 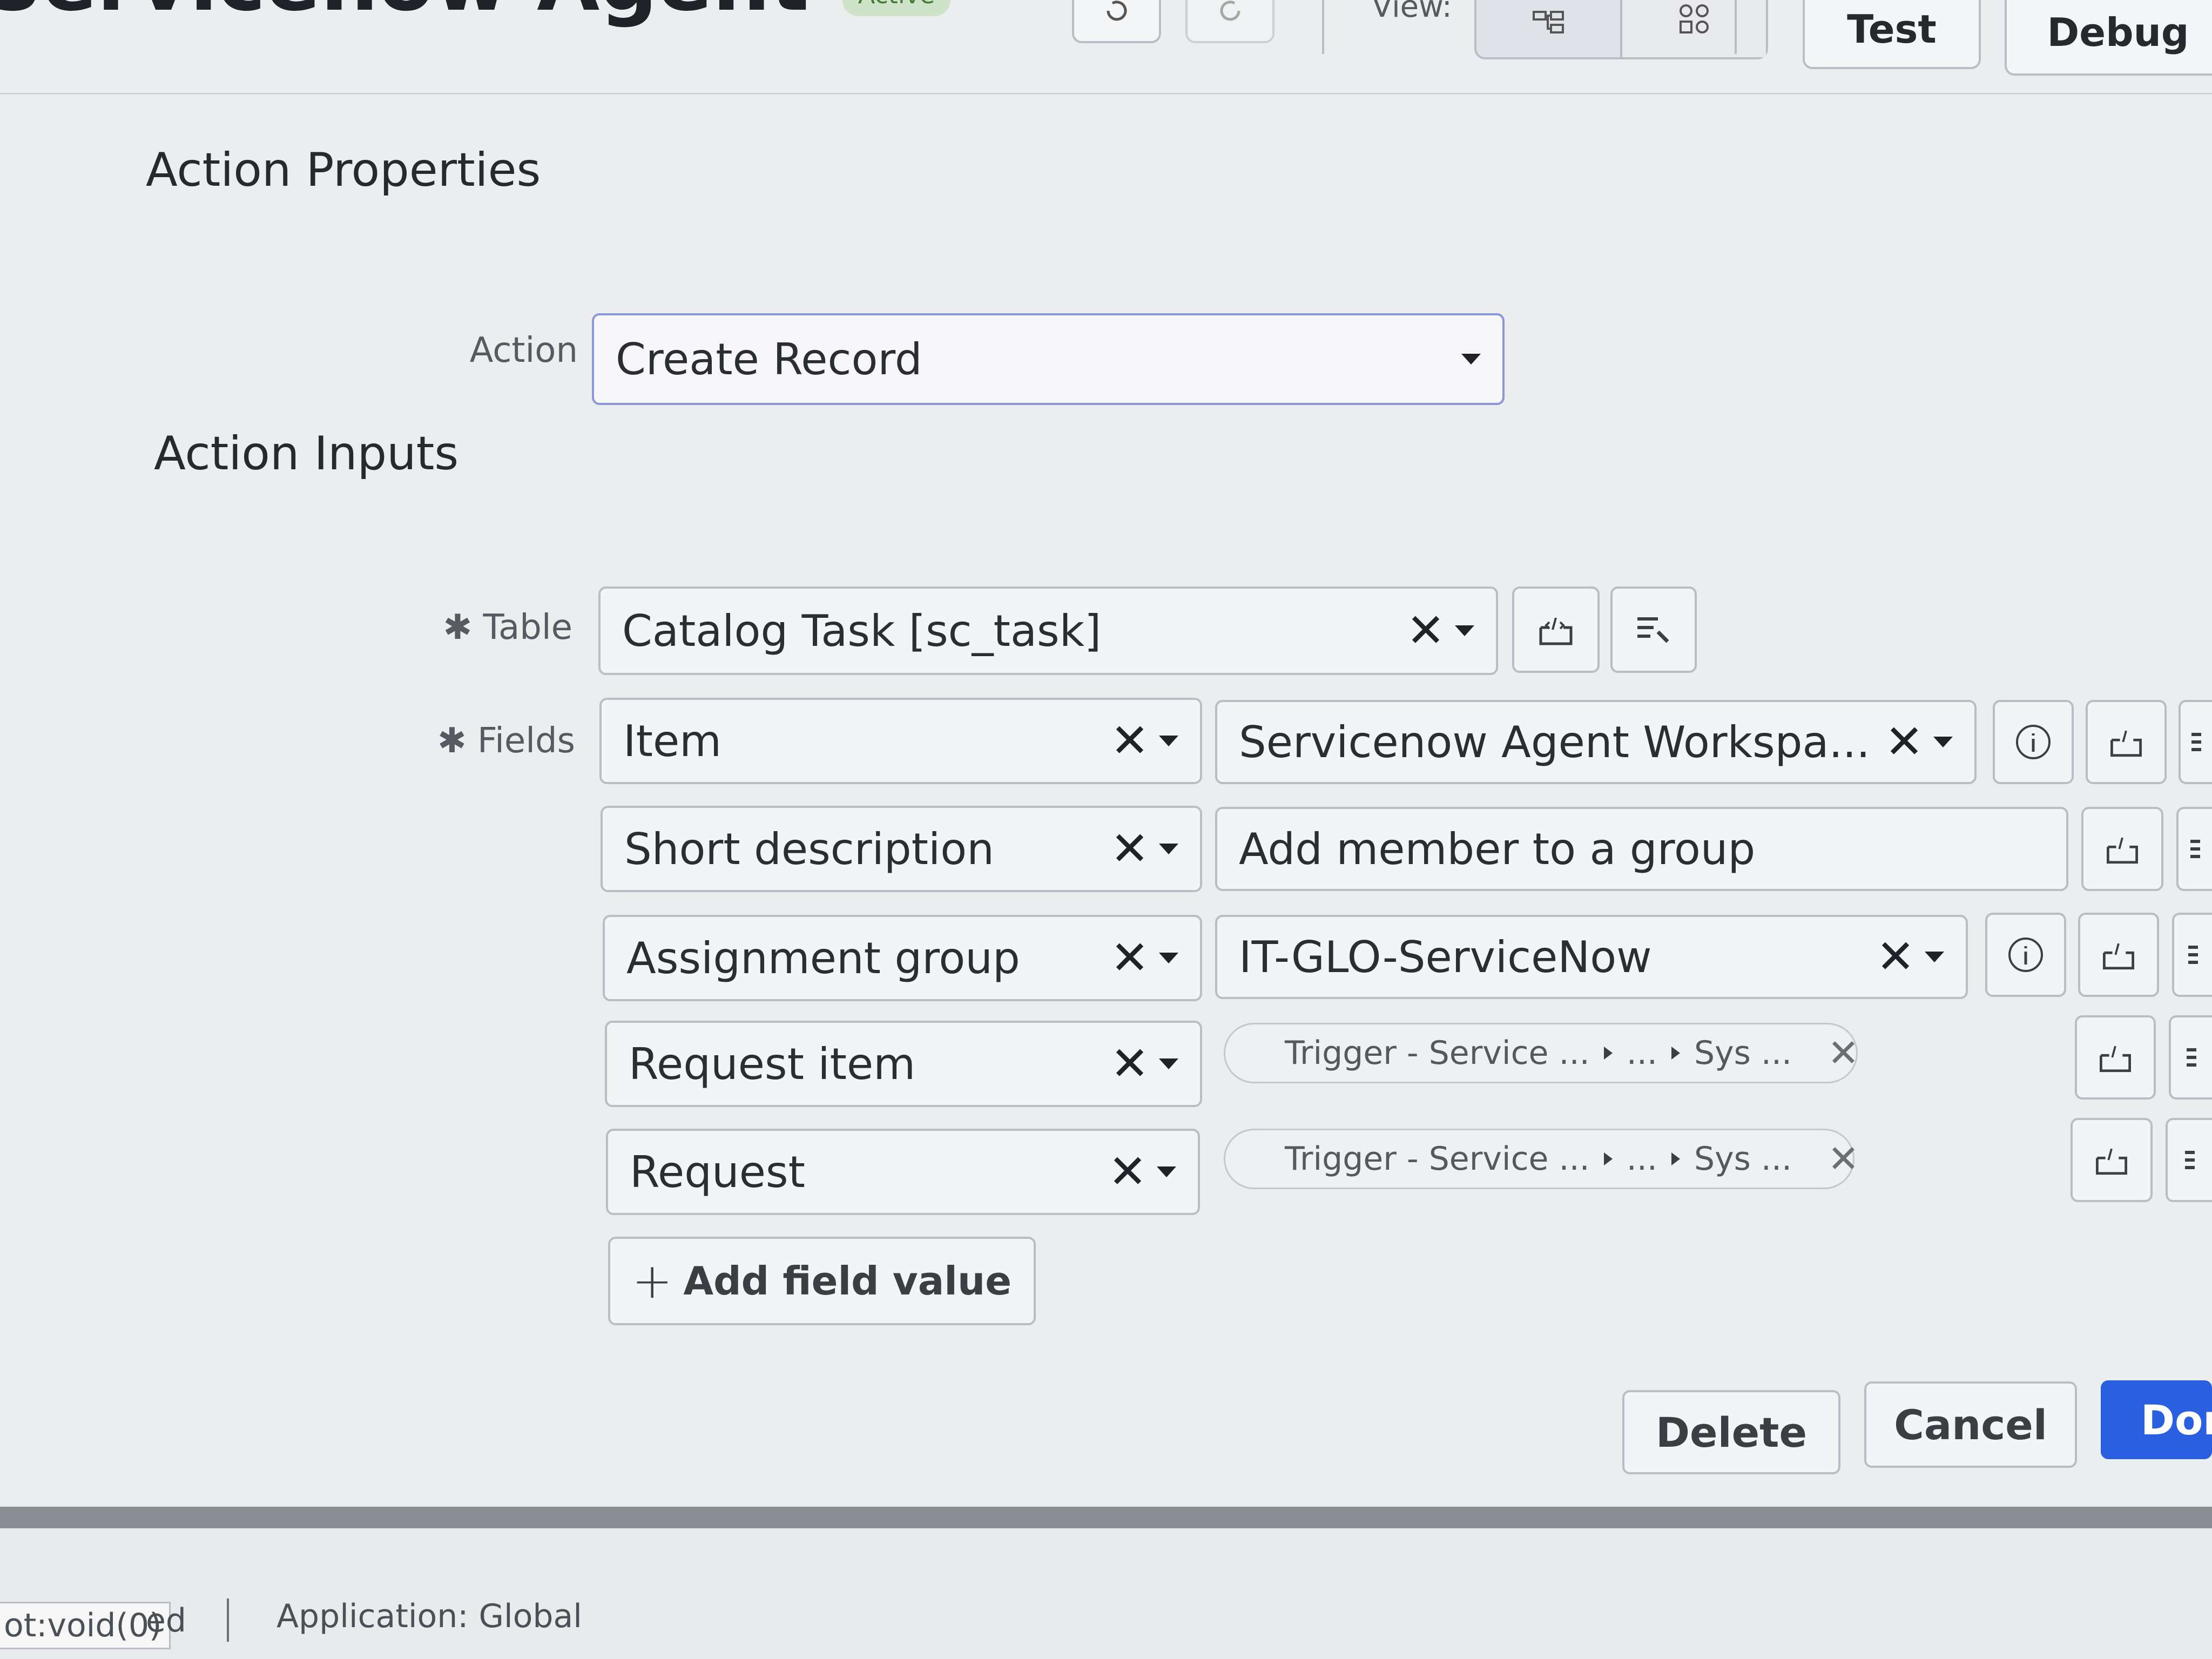 What do you see at coordinates (2108, 38) in the screenshot?
I see `debug-button: Debug` at bounding box center [2108, 38].